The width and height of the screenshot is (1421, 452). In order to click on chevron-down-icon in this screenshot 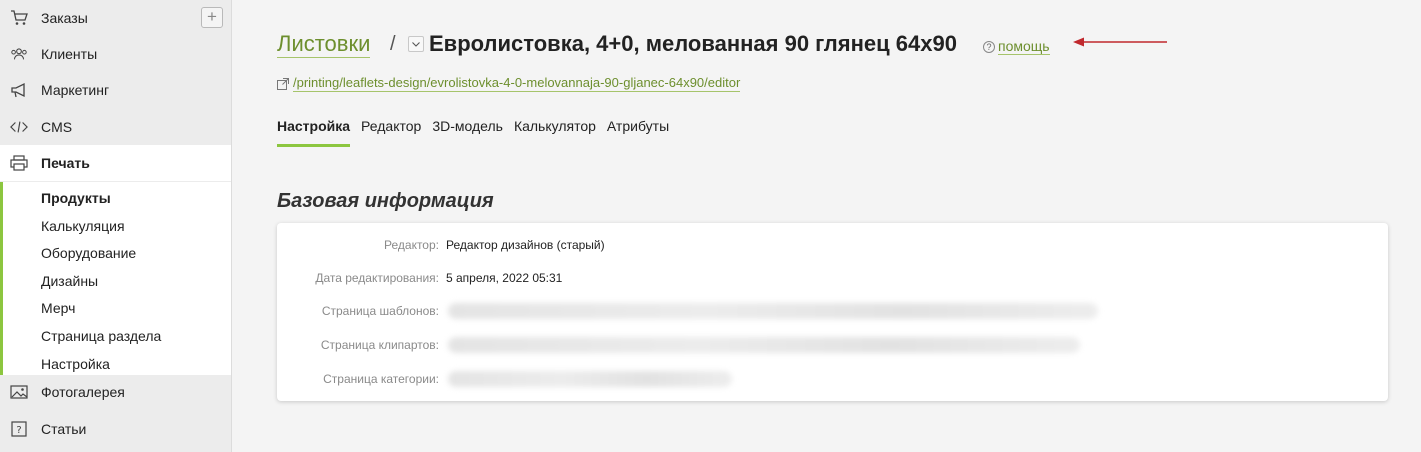, I will do `click(416, 44)`.